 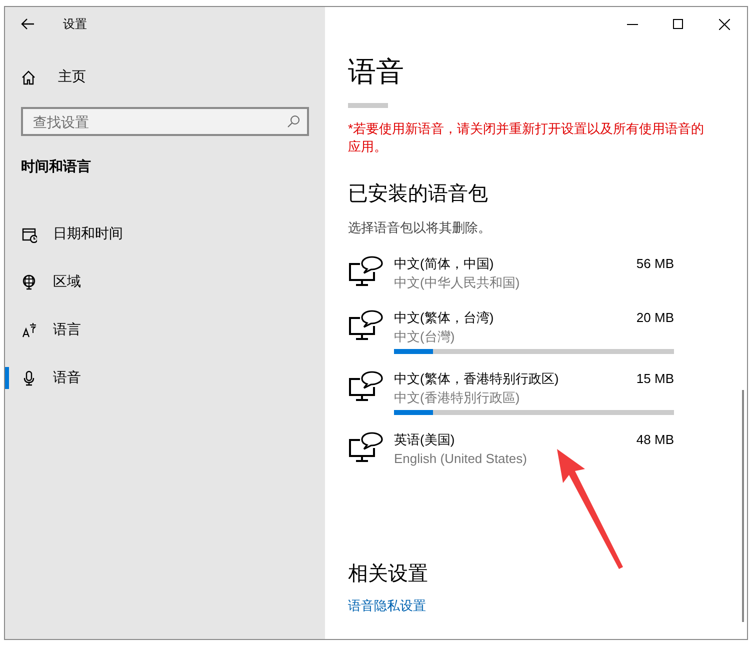 I want to click on pack-size: 56 MB, so click(x=655, y=264).